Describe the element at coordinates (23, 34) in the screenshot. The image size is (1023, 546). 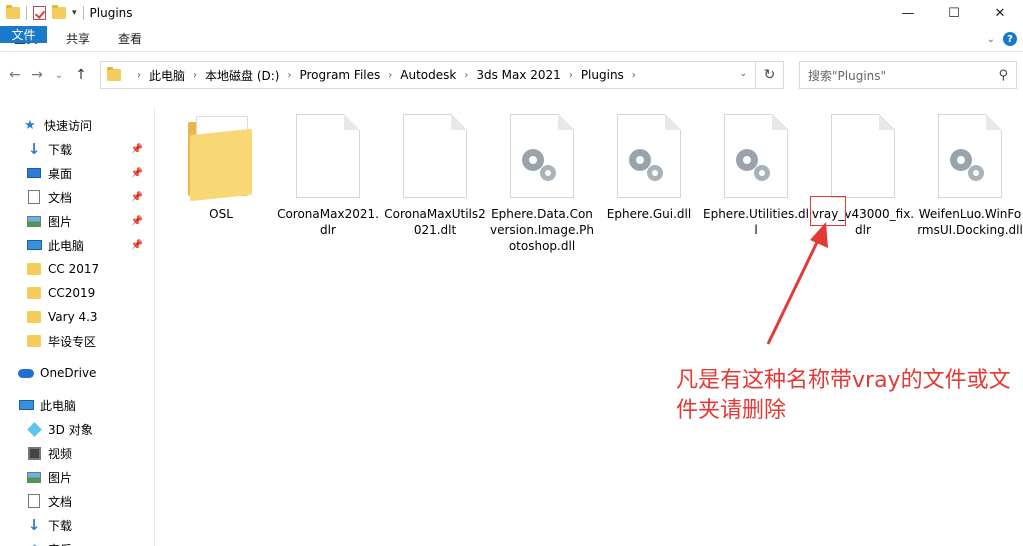
I see `tab-file: 文件` at that location.